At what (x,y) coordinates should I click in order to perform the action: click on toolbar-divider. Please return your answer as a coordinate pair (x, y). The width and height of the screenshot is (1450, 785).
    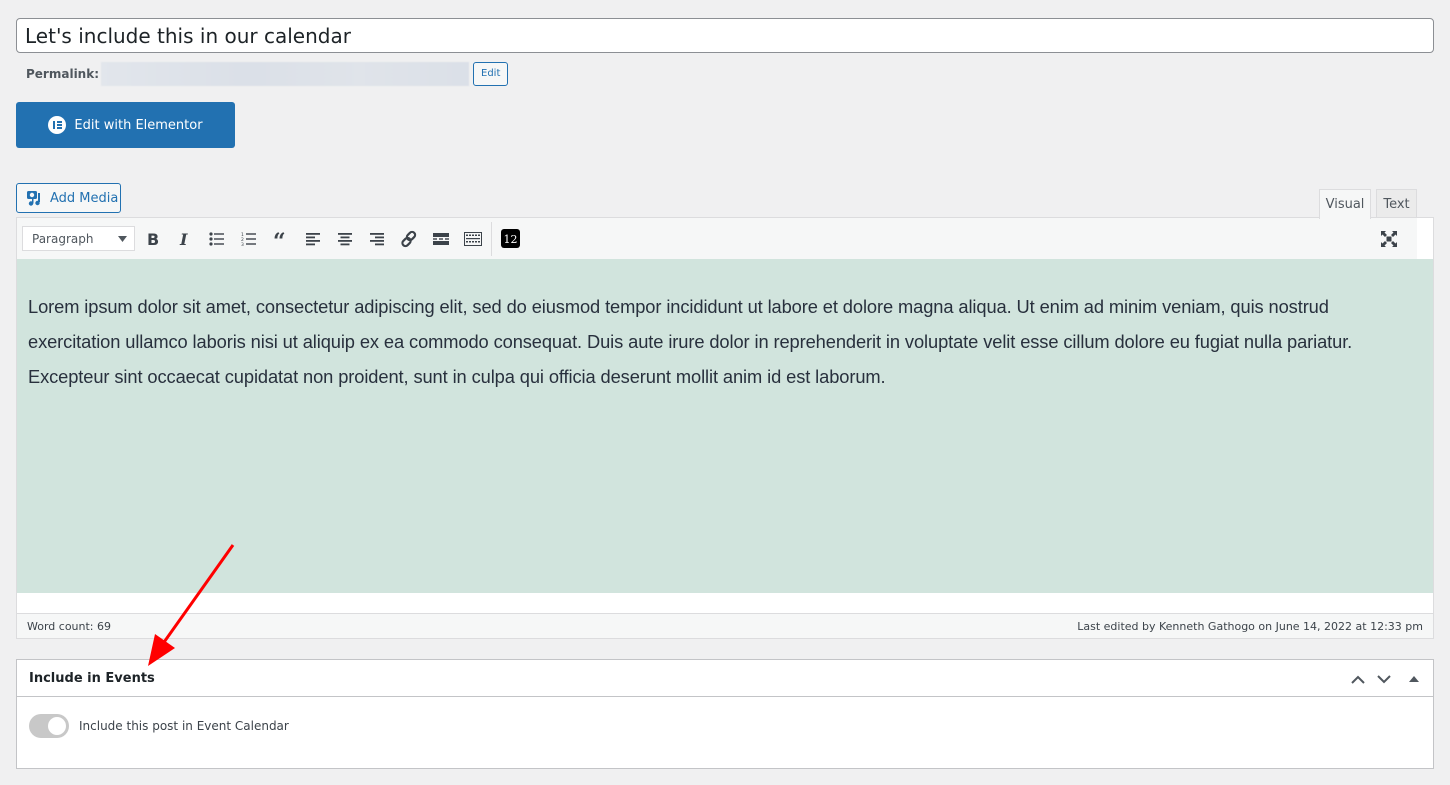
    Looking at the image, I should click on (491, 238).